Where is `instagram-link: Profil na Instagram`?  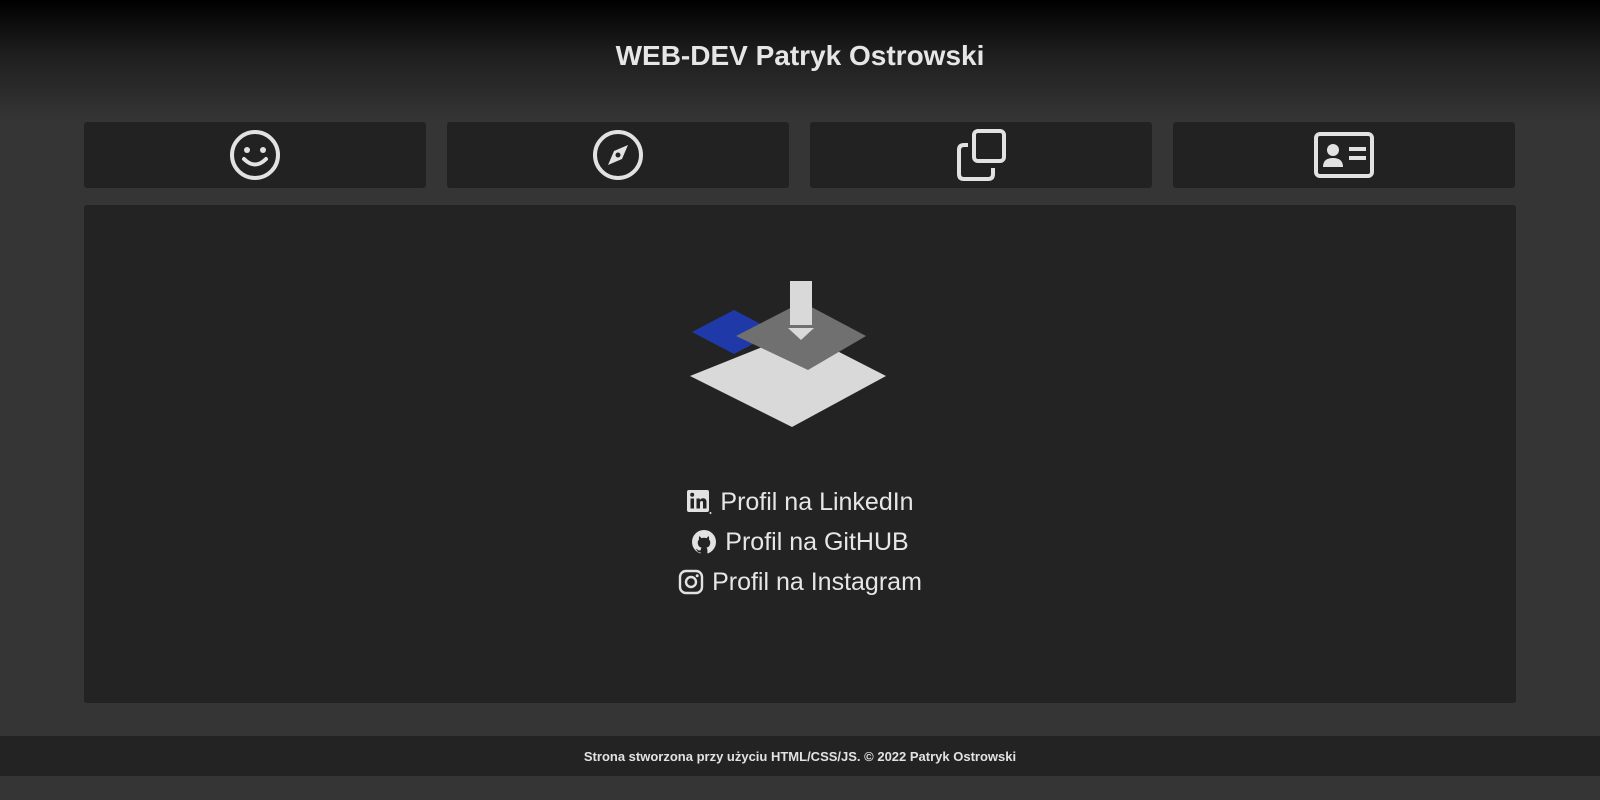 instagram-link: Profil na Instagram is located at coordinates (800, 582).